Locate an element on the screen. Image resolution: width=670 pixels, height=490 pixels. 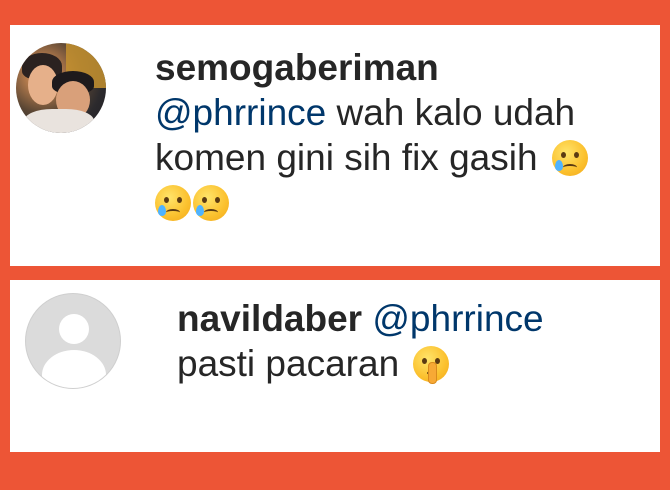
comment-text: navildaber @phrrince pasti pacaran is located at coordinates (412, 341).